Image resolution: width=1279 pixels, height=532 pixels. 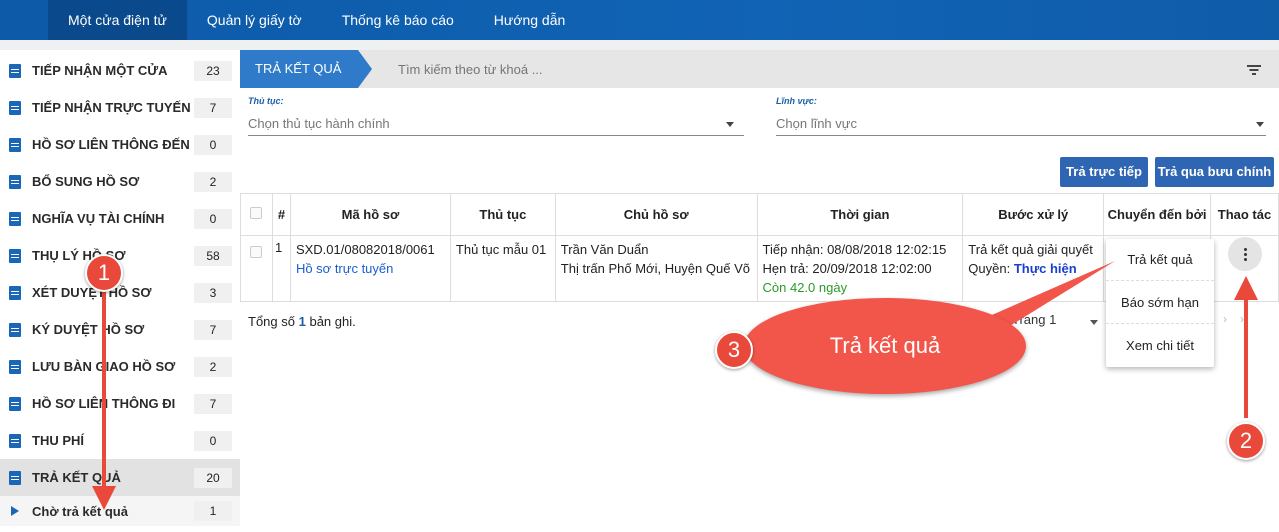 What do you see at coordinates (734, 350) in the screenshot?
I see `step-marker-3: 3` at bounding box center [734, 350].